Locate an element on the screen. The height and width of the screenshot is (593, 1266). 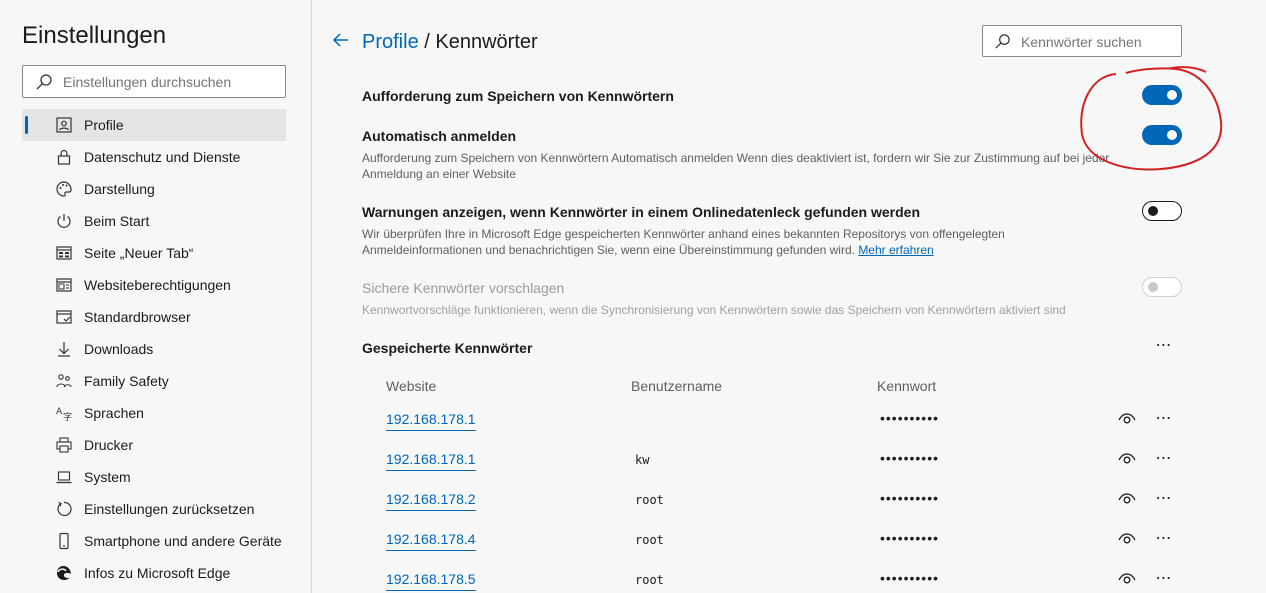
sidebar-item-label: Datenschutz und Dienste is located at coordinates (162, 157).